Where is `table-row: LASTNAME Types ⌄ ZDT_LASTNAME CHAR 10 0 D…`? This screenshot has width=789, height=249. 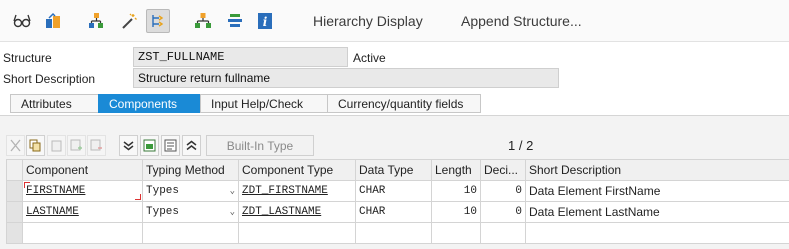
table-row: LASTNAME Types ⌄ ZDT_LASTNAME CHAR 10 0 D… is located at coordinates (397, 212).